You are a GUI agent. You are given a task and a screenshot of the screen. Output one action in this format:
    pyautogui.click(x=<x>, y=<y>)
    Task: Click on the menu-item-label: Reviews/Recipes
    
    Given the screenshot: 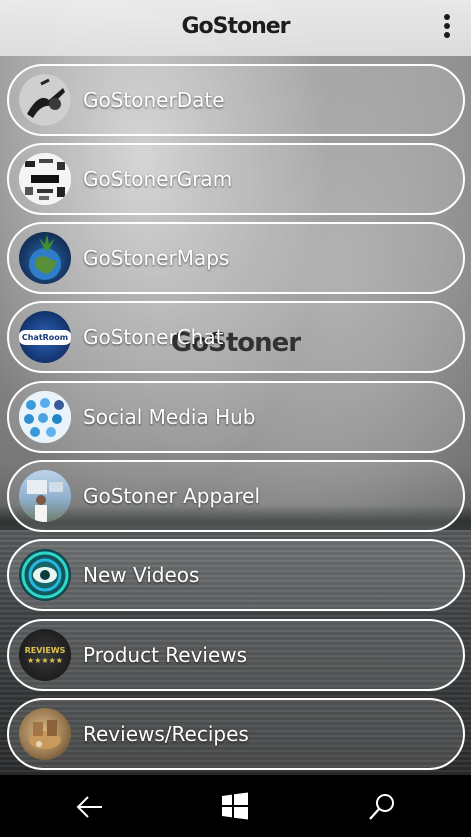 What is the action you would take?
    pyautogui.click(x=166, y=734)
    